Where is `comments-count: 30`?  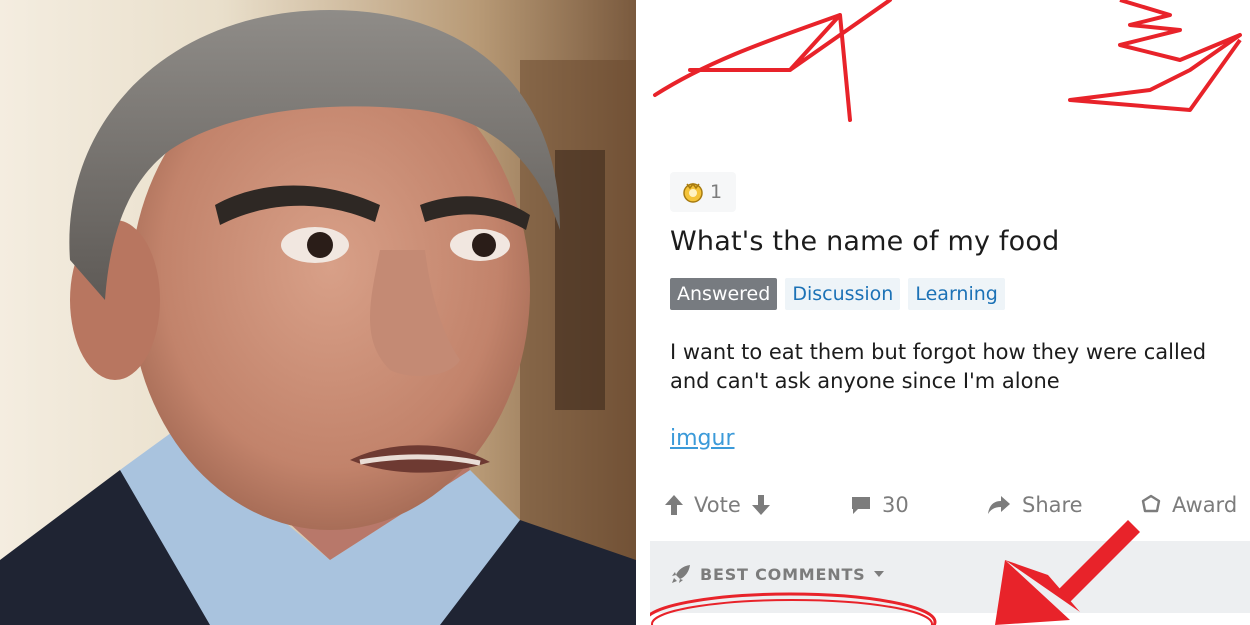 comments-count: 30 is located at coordinates (895, 505).